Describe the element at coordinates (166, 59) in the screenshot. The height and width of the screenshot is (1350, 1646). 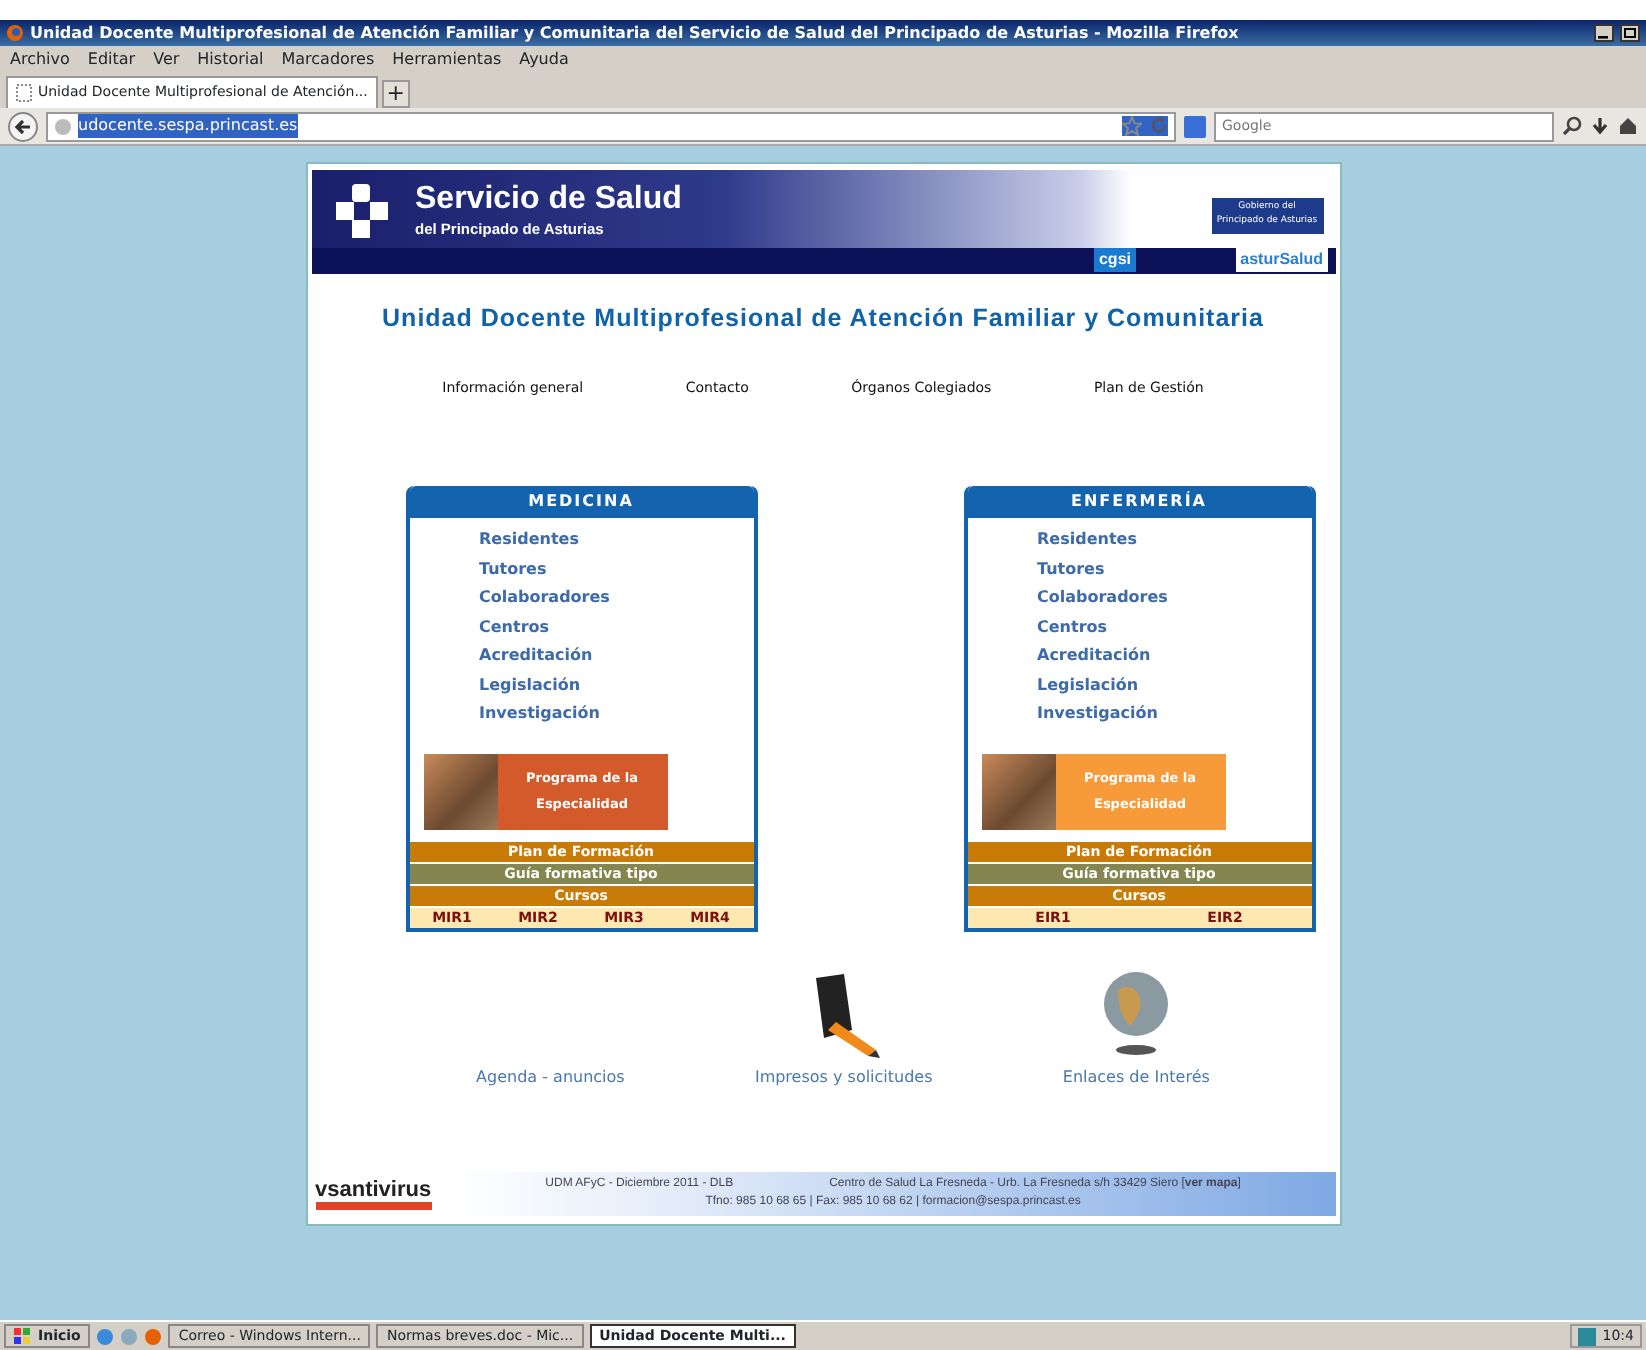
I see `menu-item: Ver` at that location.